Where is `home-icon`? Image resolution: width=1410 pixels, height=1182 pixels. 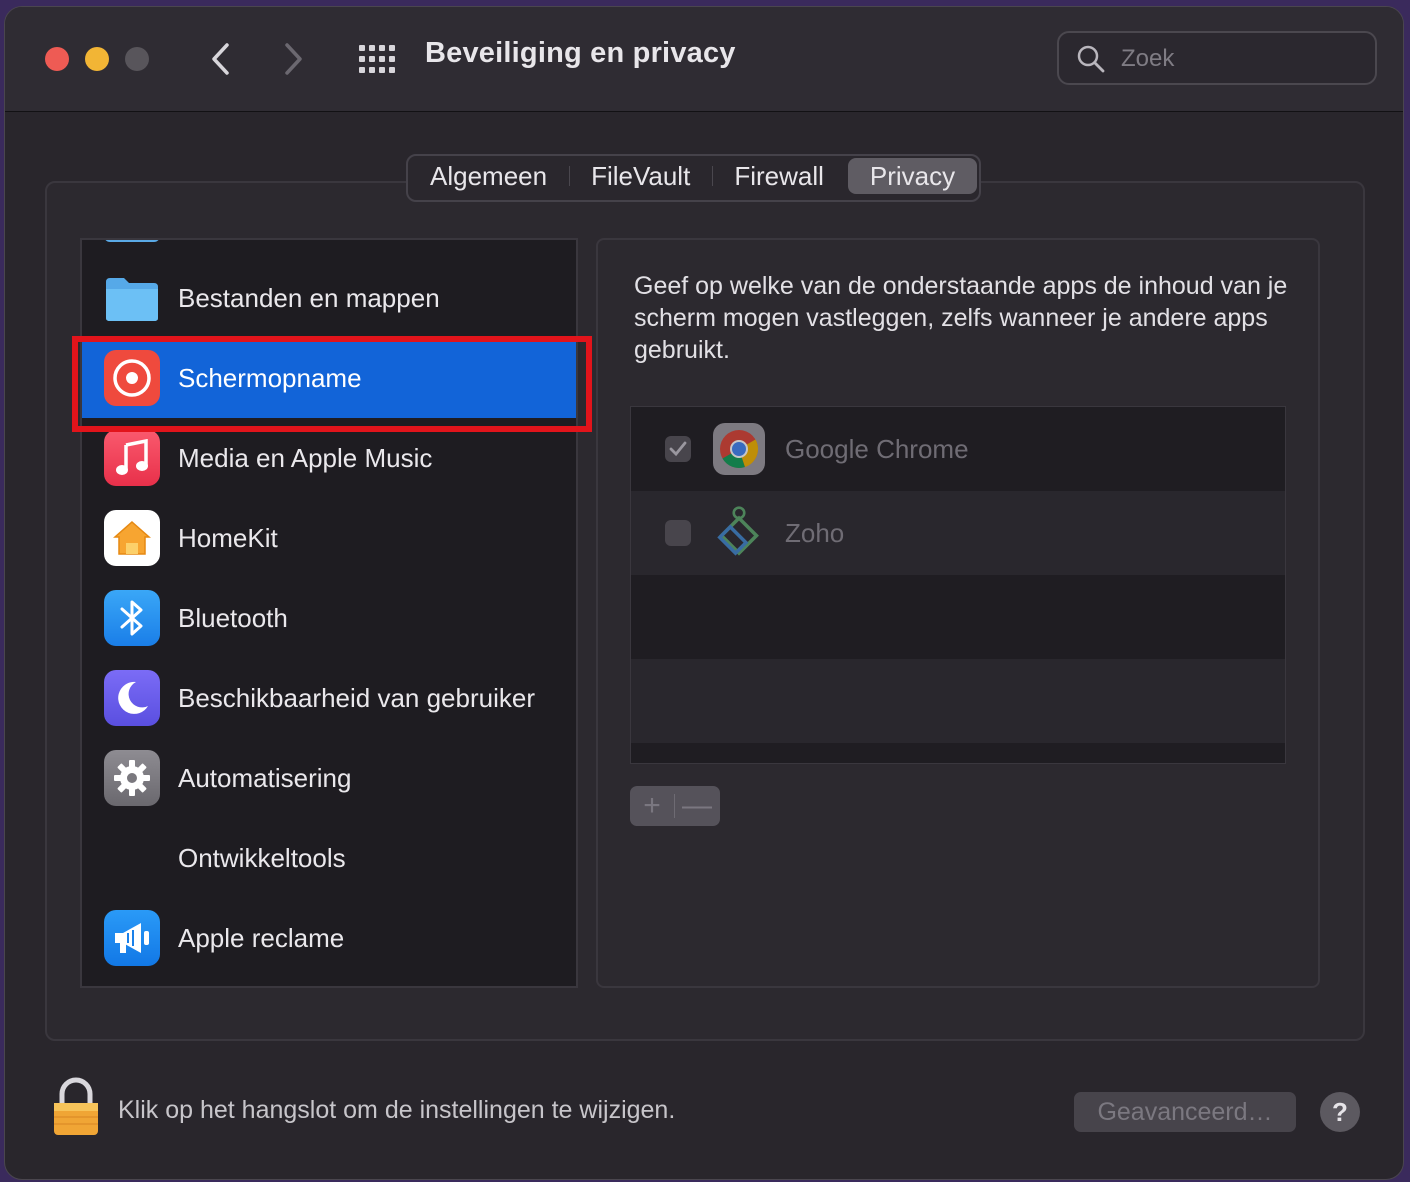
home-icon is located at coordinates (132, 538).